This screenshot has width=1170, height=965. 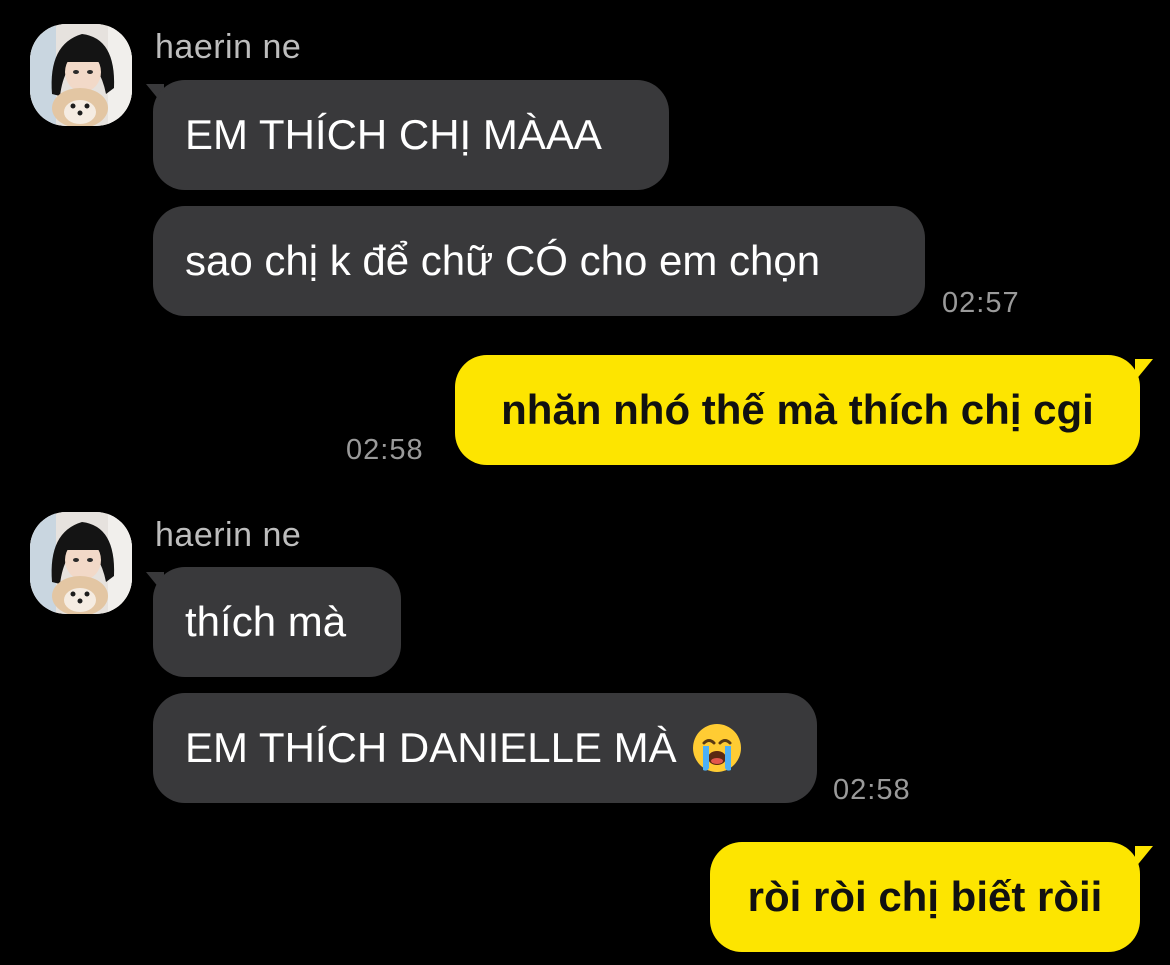 What do you see at coordinates (503, 260) in the screenshot?
I see `message-text: sao chị k để chữ CÓ cho em chọn` at bounding box center [503, 260].